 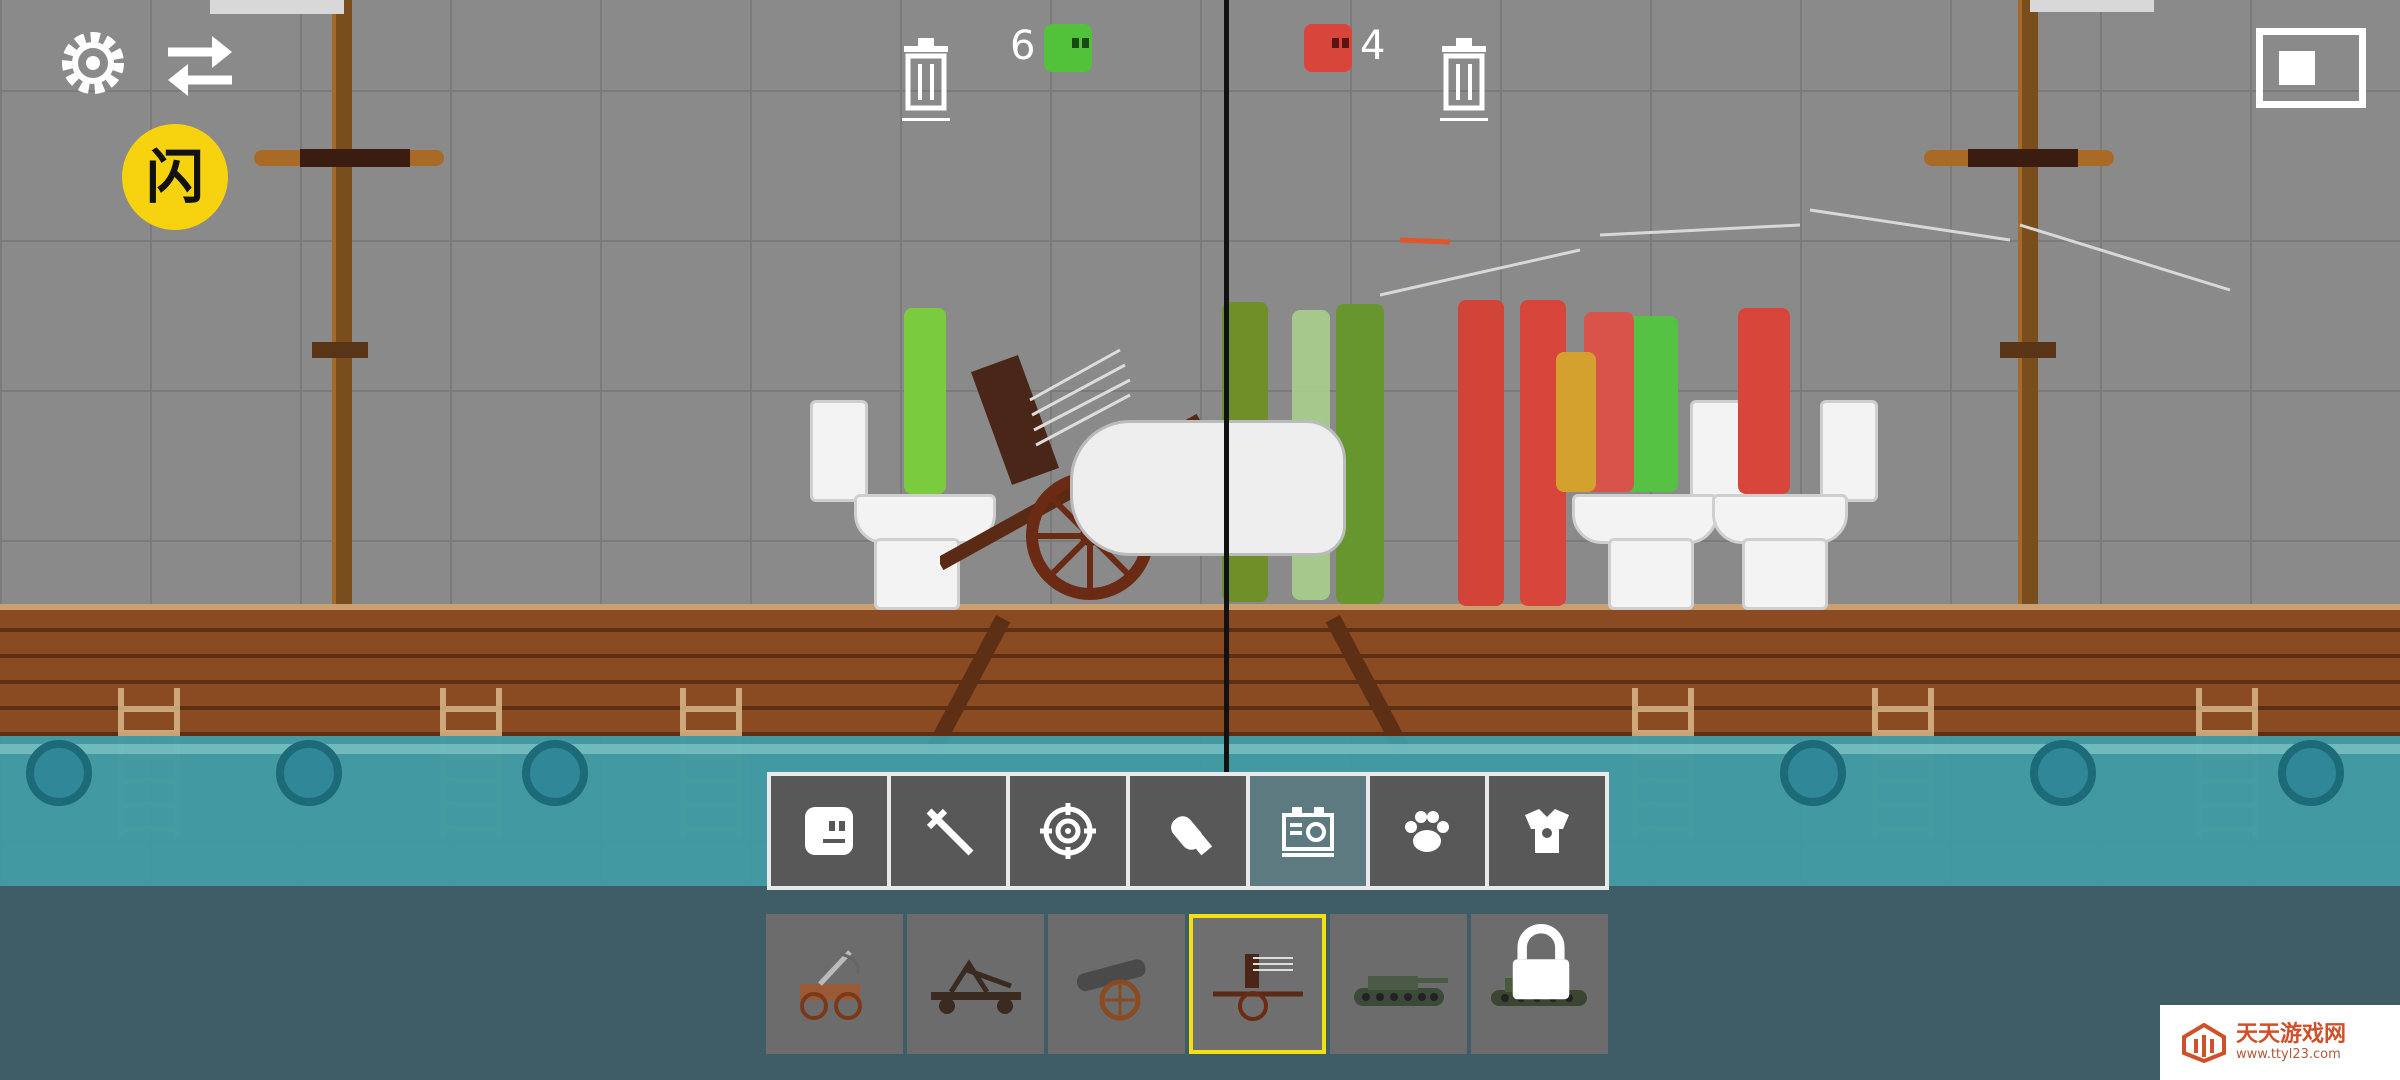 I want to click on category-animals, so click(x=1427, y=831).